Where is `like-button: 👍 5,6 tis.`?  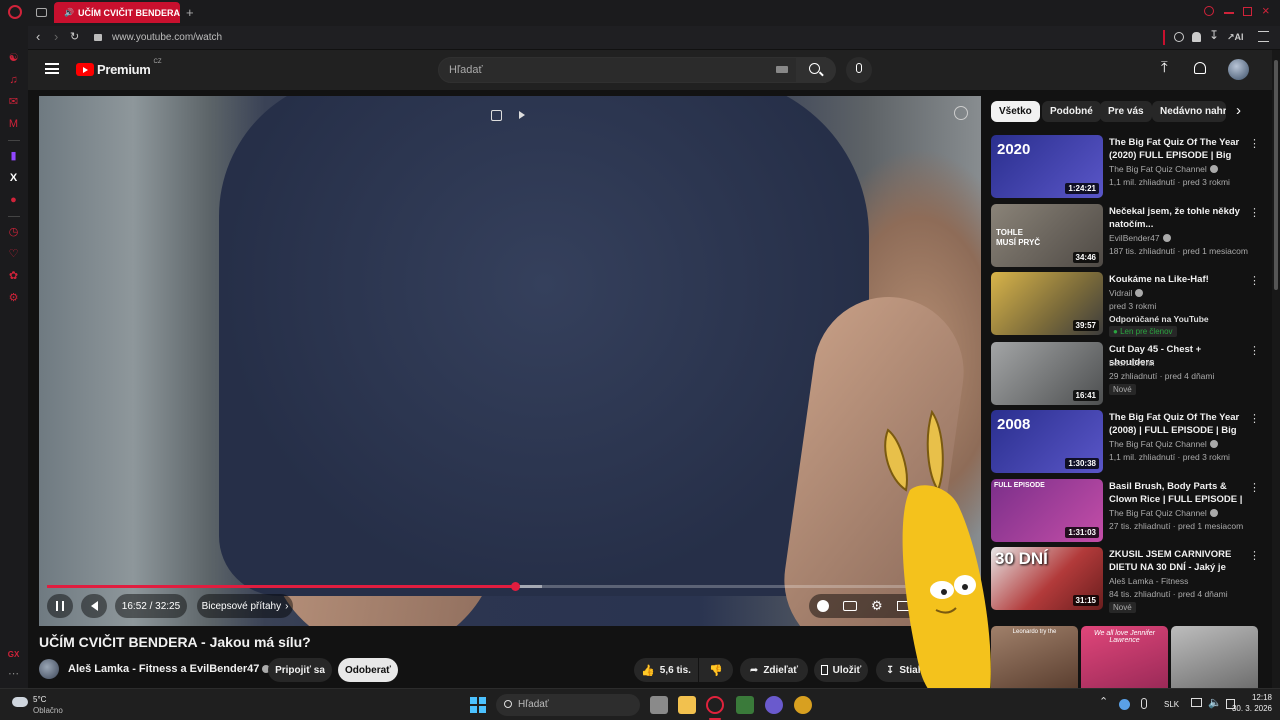 like-button: 👍 5,6 tis. is located at coordinates (666, 670).